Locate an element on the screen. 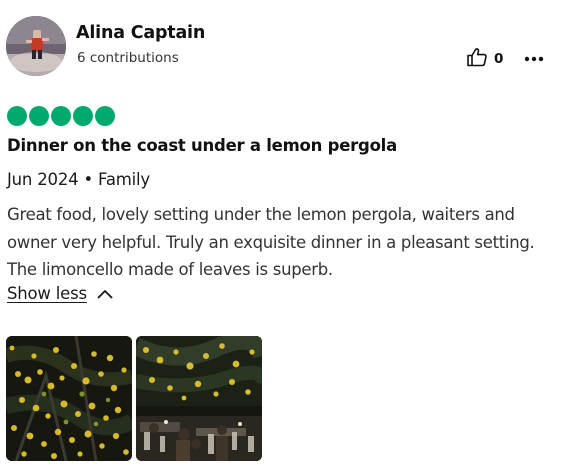 Image resolution: width=566 pixels, height=465 pixels. reviewer-name: Alina Captain is located at coordinates (140, 33).